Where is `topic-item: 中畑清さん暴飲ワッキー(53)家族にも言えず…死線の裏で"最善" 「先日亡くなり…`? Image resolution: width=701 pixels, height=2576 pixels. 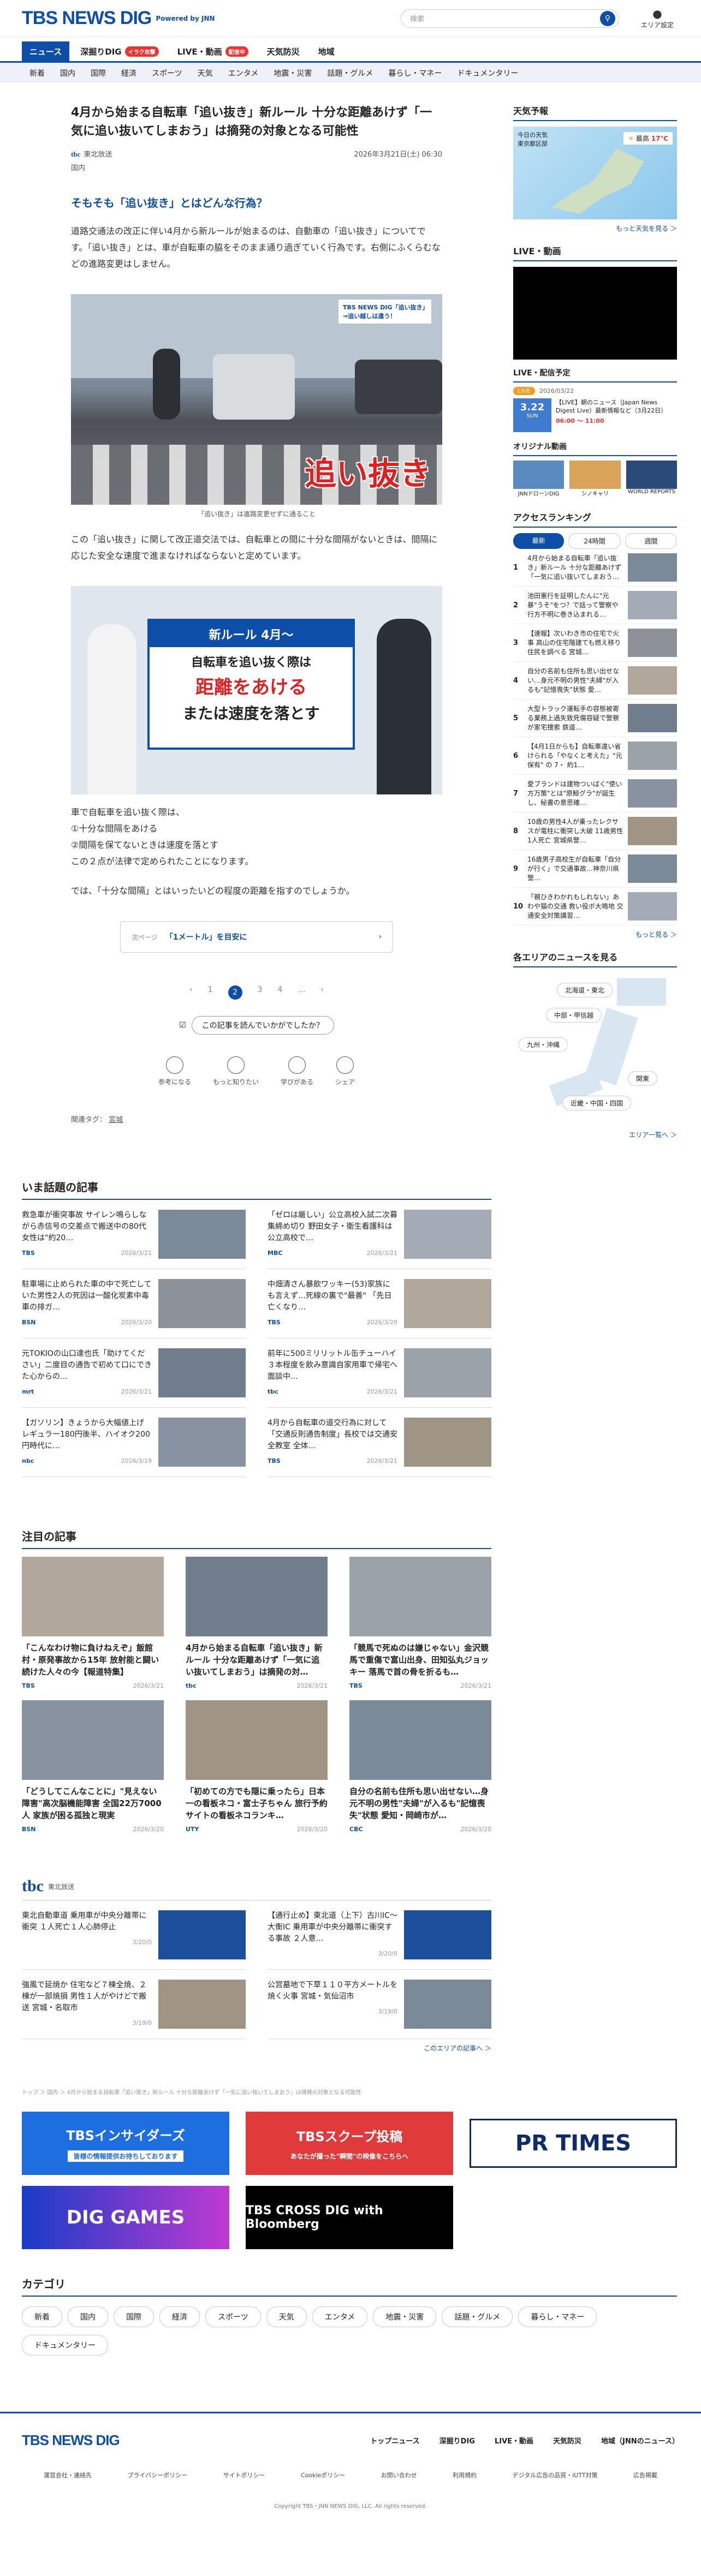
topic-item: 中畑清さん暴飲ワッキー(53)家族にも言えず…死線の裏で"最善" 「先日亡くなり… is located at coordinates (379, 1303).